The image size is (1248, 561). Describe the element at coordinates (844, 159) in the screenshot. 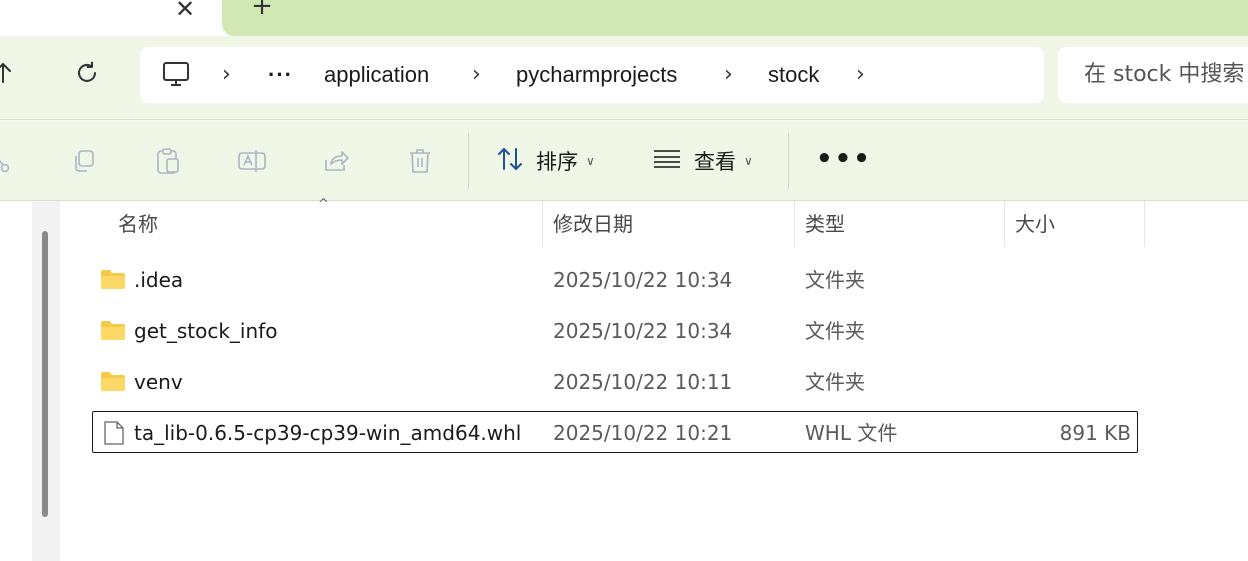

I see `more-options-button: •••` at that location.